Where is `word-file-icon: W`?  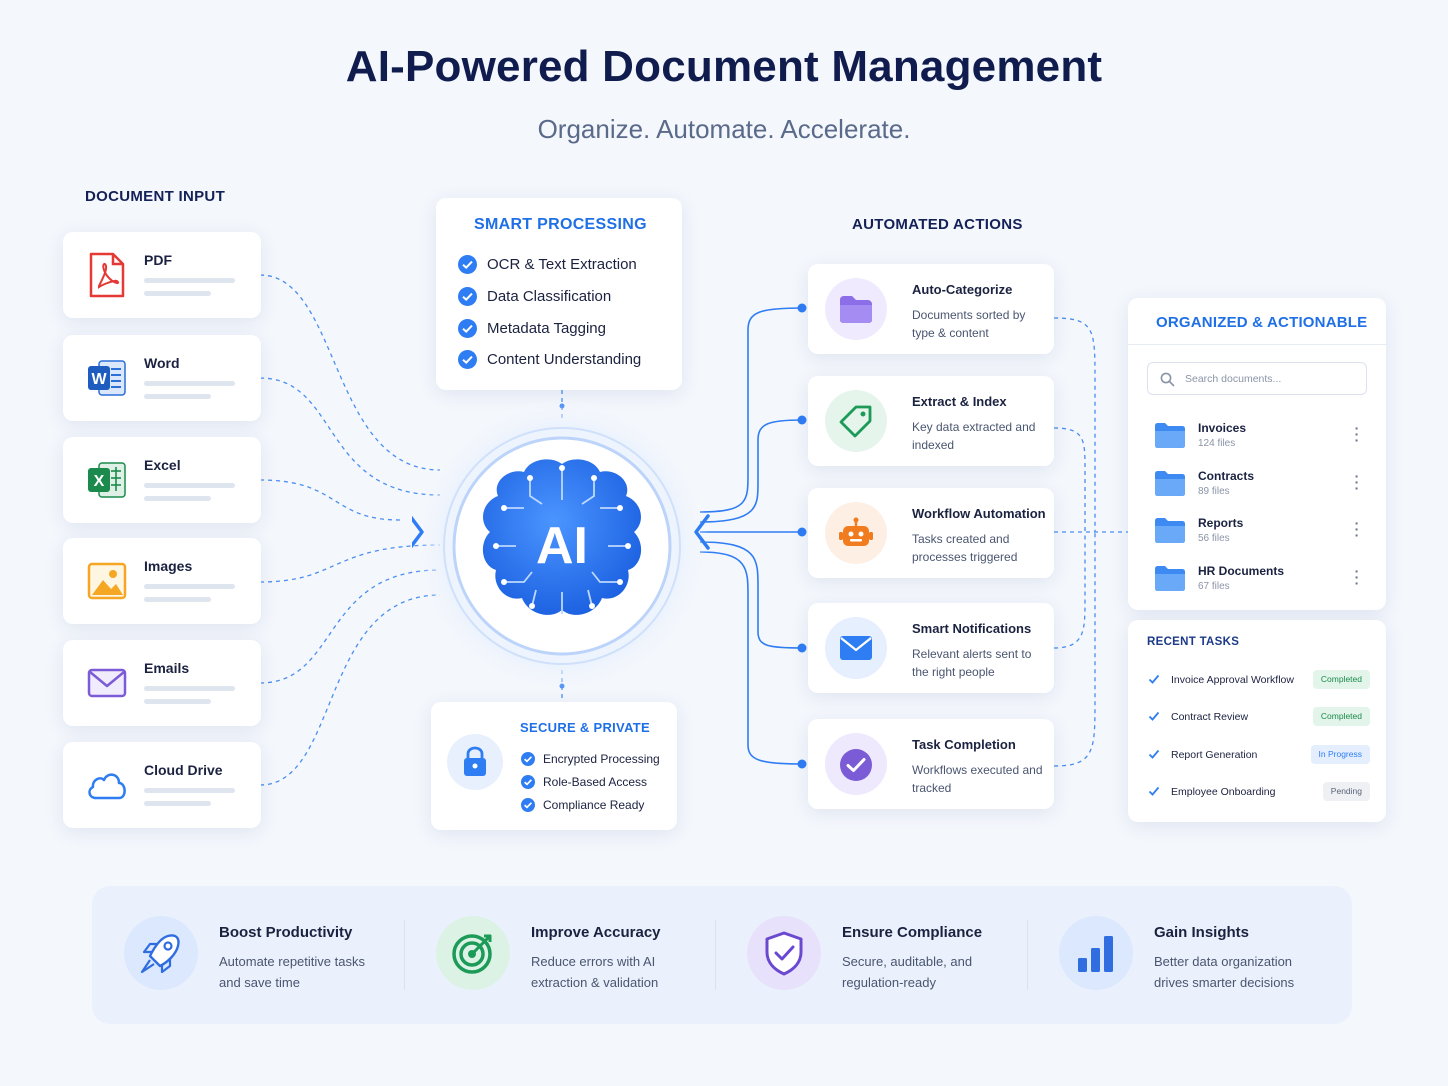 word-file-icon: W is located at coordinates (107, 378).